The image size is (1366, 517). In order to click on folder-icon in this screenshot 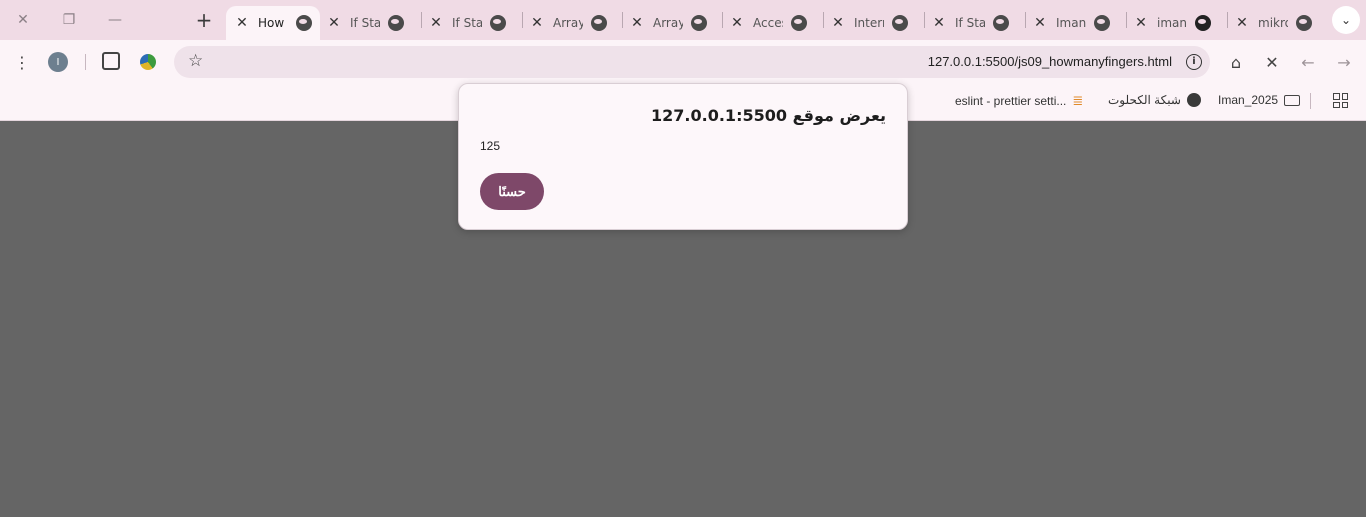, I will do `click(1292, 100)`.